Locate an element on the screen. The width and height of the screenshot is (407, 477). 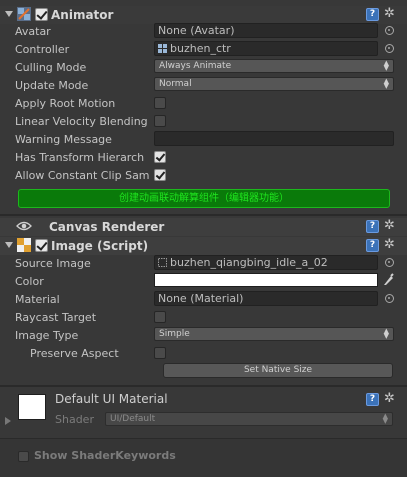
linear-velocity-blending-checkbox is located at coordinates (160, 121).